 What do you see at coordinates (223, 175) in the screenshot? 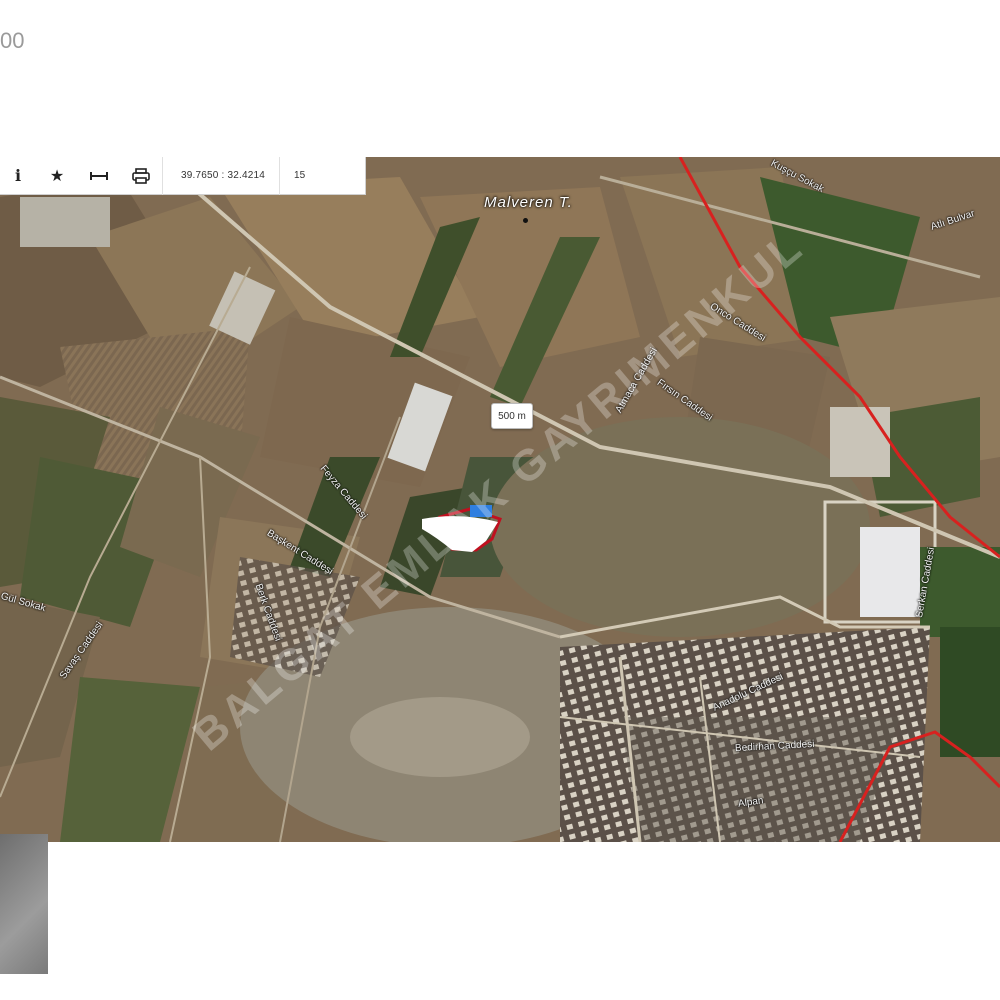
I see `coordinates-readout: 39.7650 : 32.4214` at bounding box center [223, 175].